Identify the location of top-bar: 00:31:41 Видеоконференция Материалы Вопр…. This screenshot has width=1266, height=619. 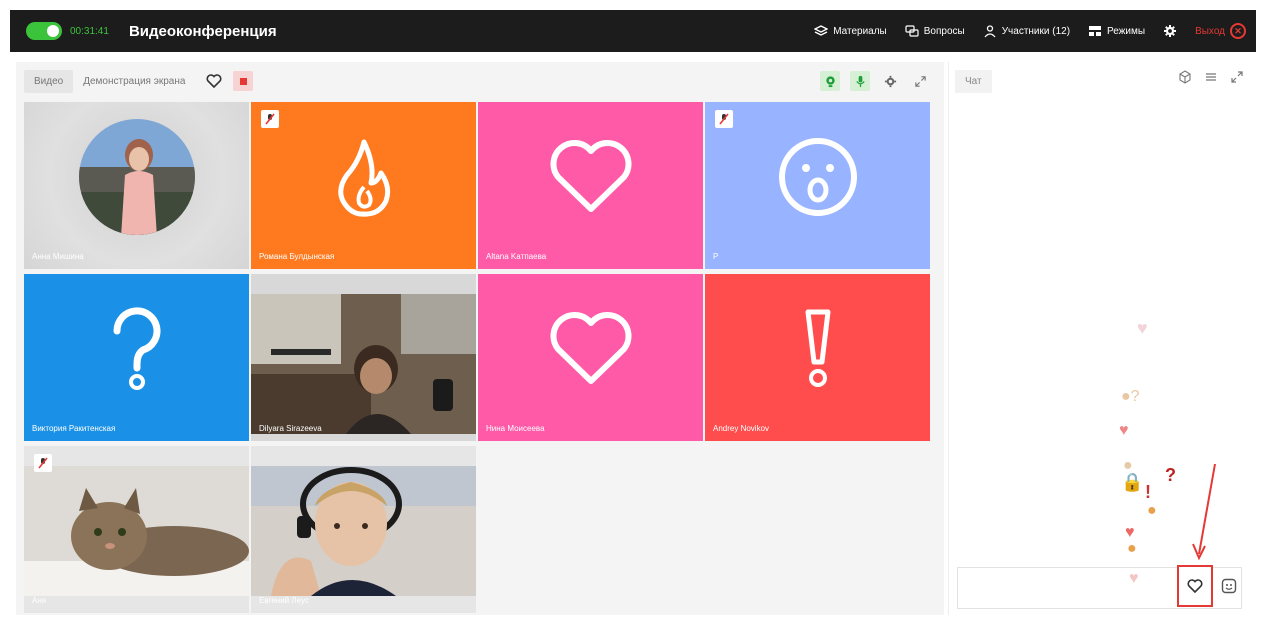
(633, 31).